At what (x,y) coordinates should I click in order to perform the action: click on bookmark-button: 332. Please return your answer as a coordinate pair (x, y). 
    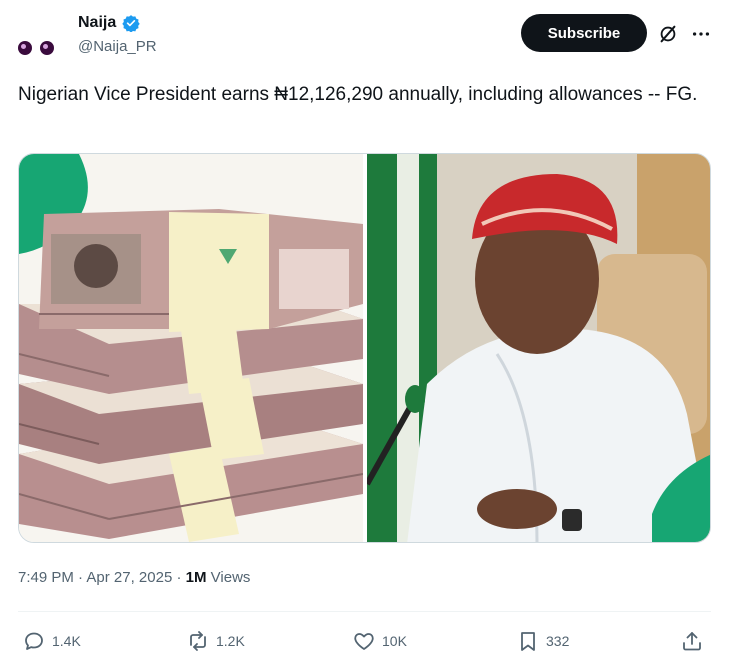
    Looking at the image, I should click on (542, 641).